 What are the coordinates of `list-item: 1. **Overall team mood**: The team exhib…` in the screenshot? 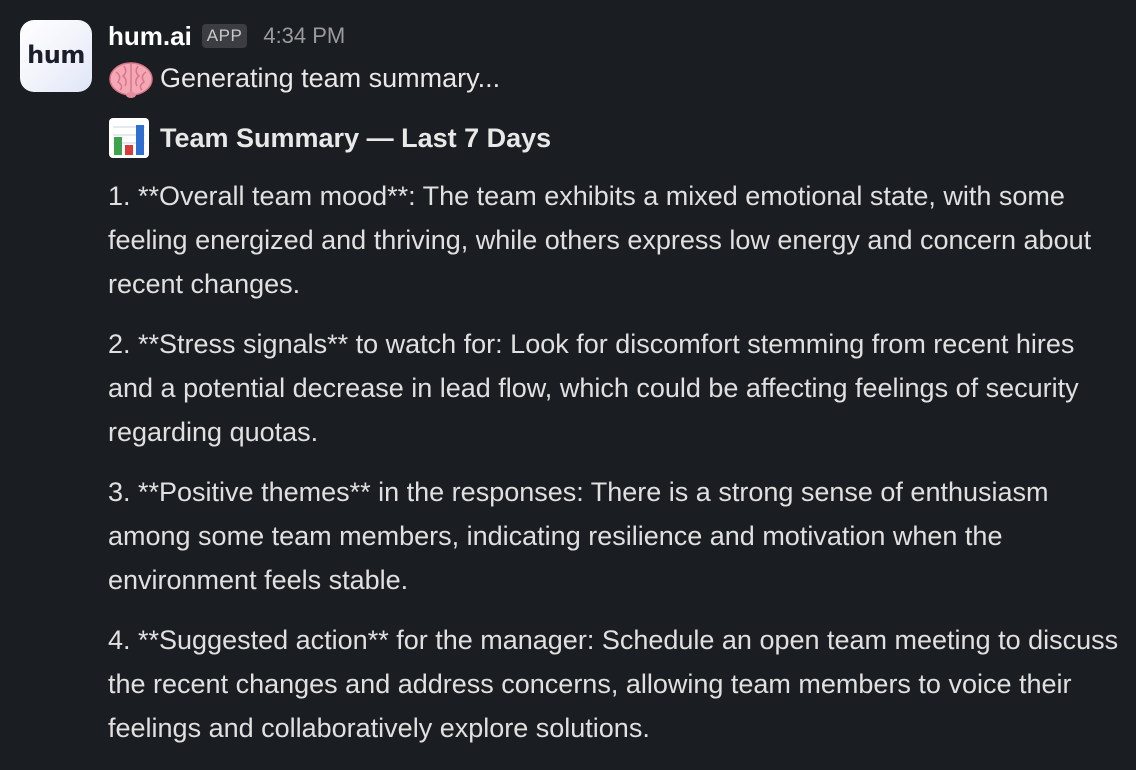 It's located at (600, 240).